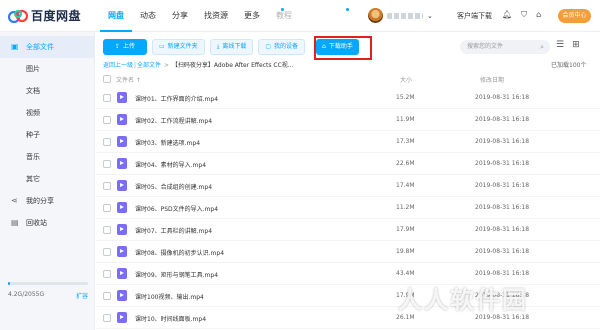 Image resolution: width=600 pixels, height=330 pixels. Describe the element at coordinates (129, 46) in the screenshot. I see `upload-label: 上传` at that location.